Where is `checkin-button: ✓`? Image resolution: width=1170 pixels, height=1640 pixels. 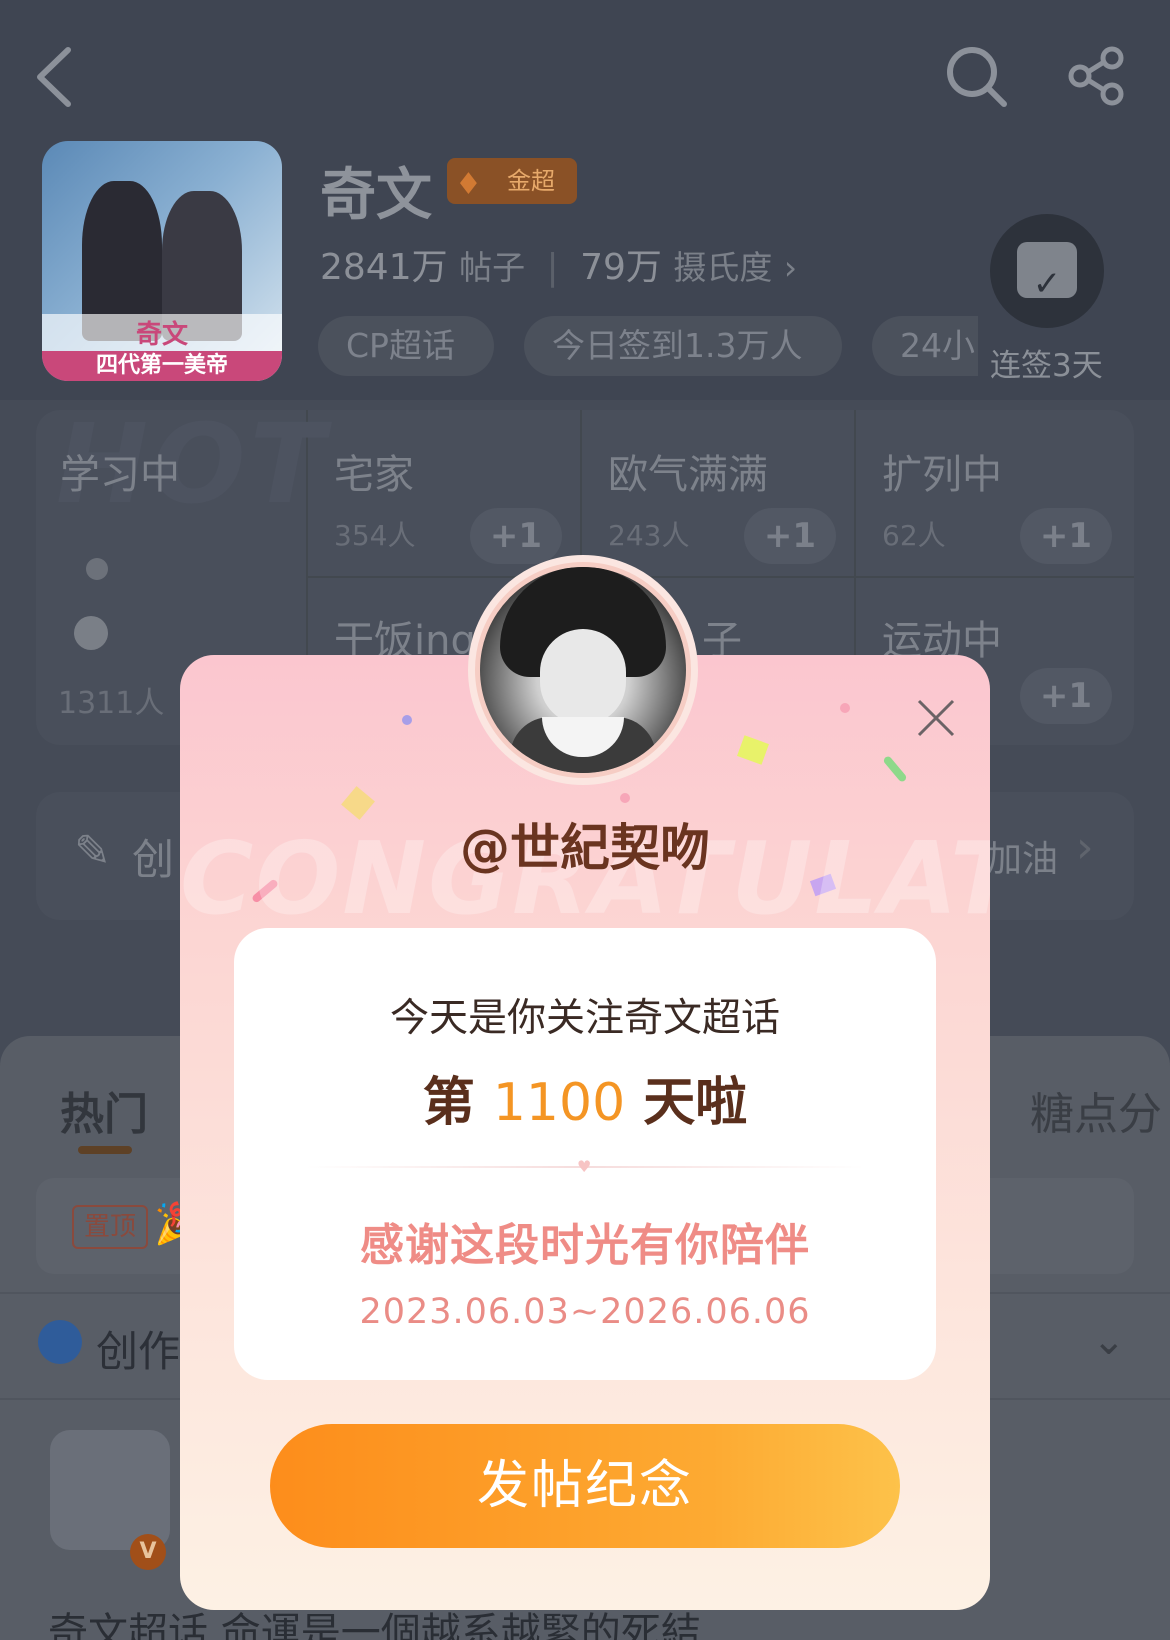 checkin-button: ✓ is located at coordinates (1047, 271).